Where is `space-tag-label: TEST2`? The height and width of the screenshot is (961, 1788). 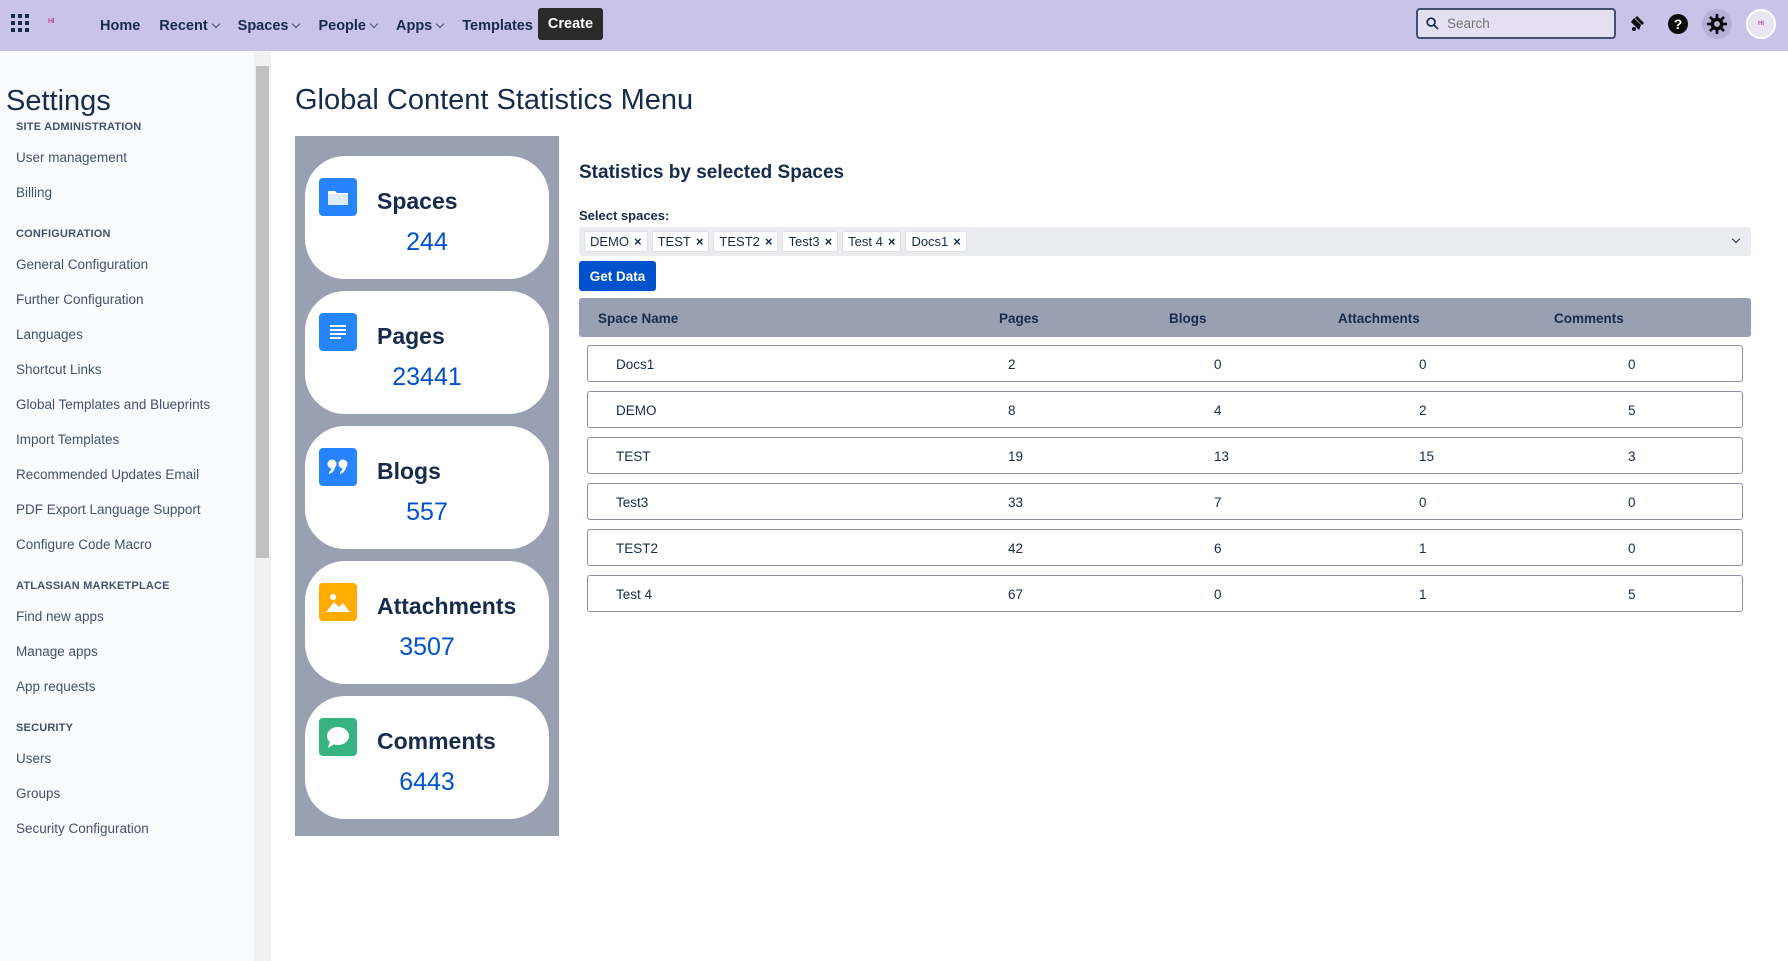 space-tag-label: TEST2 is located at coordinates (739, 241).